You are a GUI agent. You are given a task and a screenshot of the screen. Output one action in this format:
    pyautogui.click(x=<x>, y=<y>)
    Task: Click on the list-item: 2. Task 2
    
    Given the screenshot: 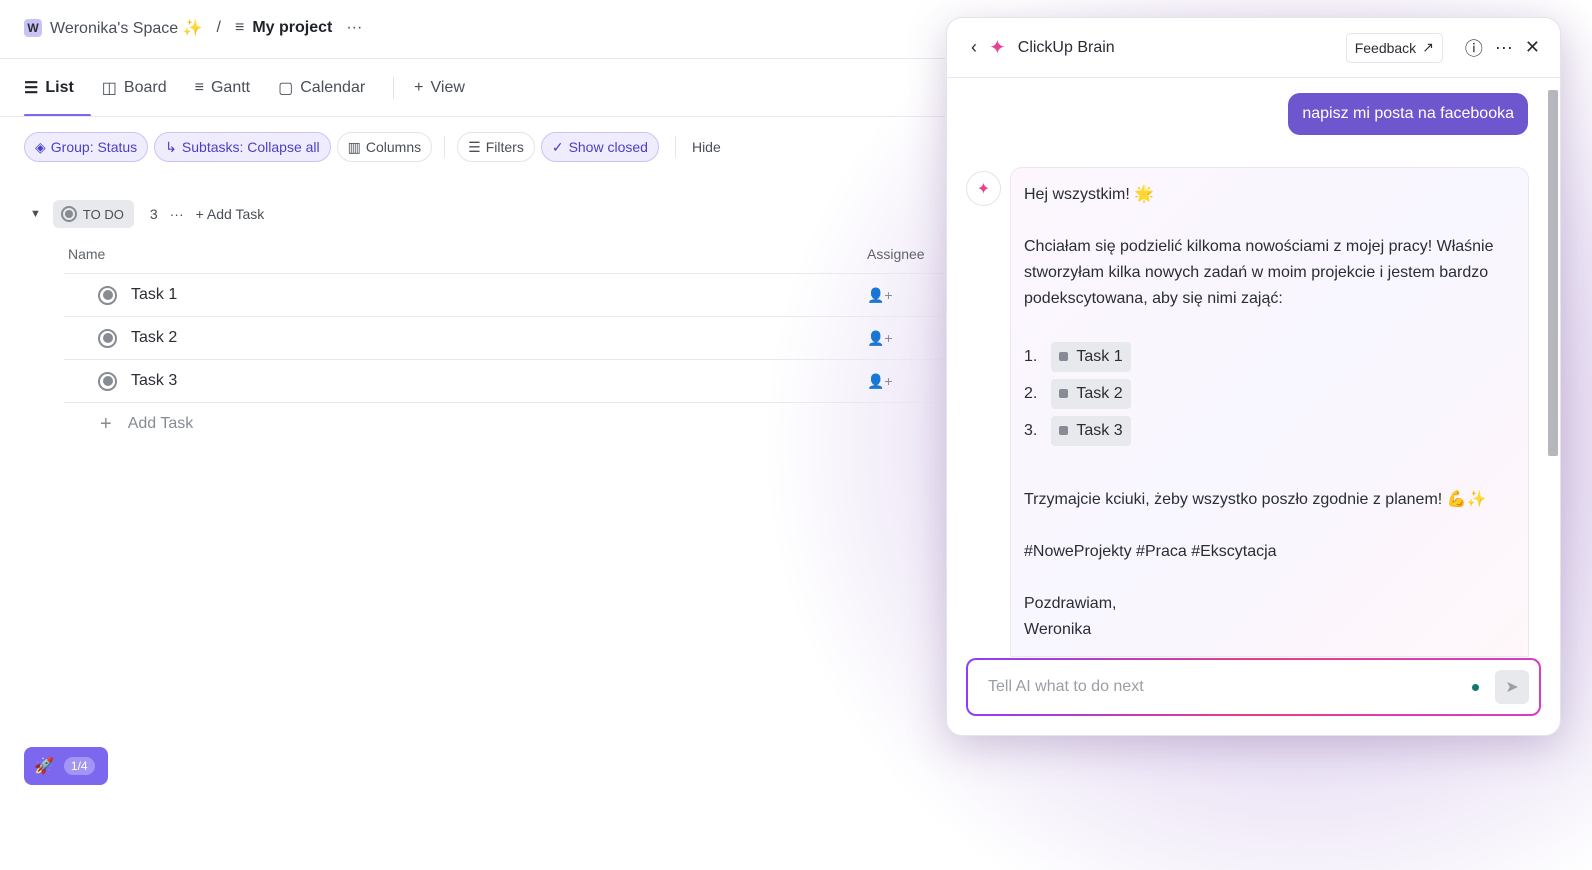 What is the action you would take?
    pyautogui.click(x=1269, y=393)
    